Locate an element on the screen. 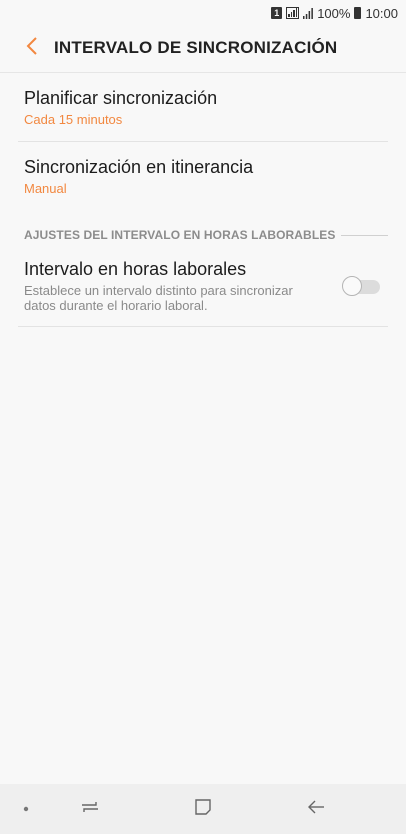  app-bar: INTERVALO DE SINCRONIZACIÓN is located at coordinates (203, 48).